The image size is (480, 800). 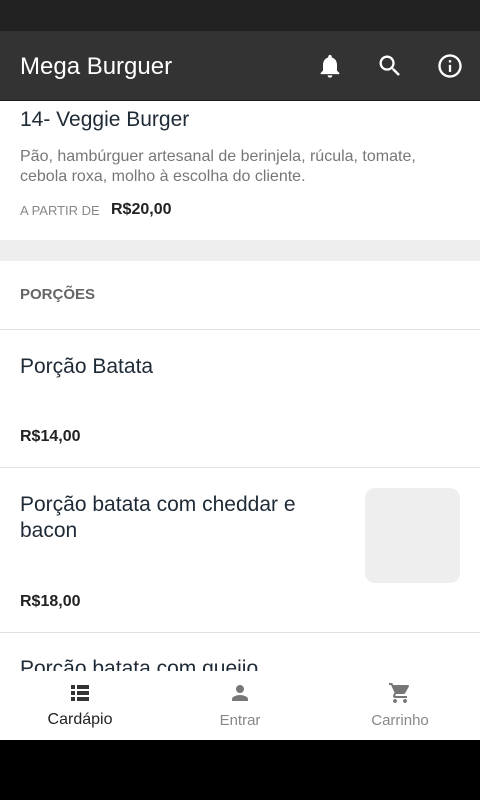 I want to click on item-price: R$18,00, so click(x=50, y=601).